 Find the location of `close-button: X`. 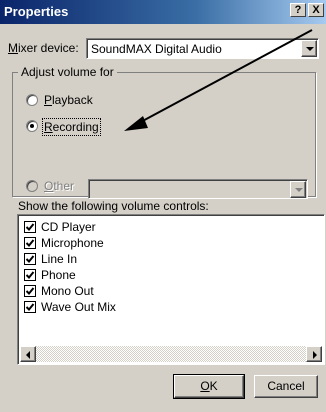

close-button: X is located at coordinates (316, 10).